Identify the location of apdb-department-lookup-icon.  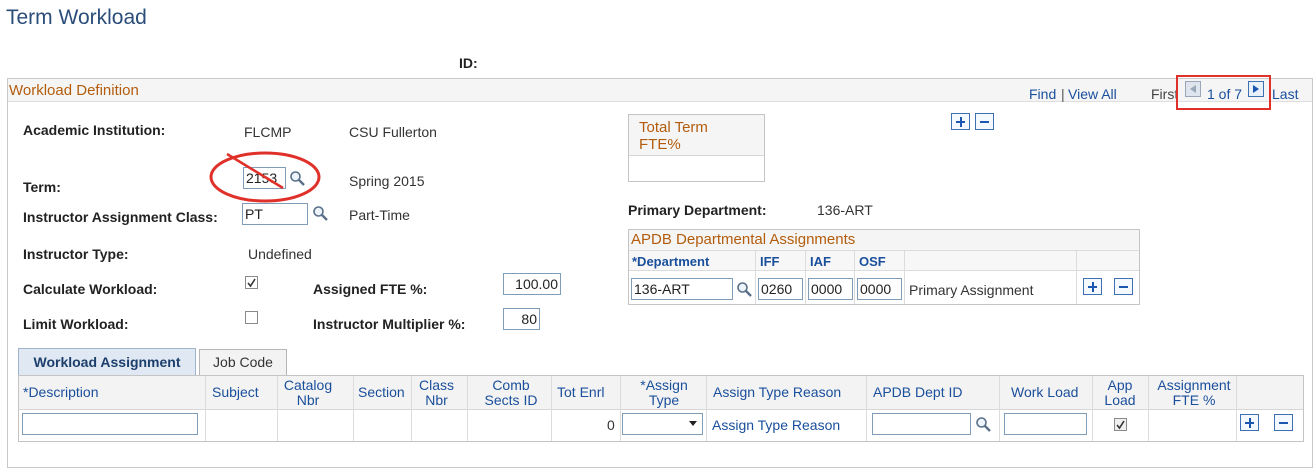
(744, 289).